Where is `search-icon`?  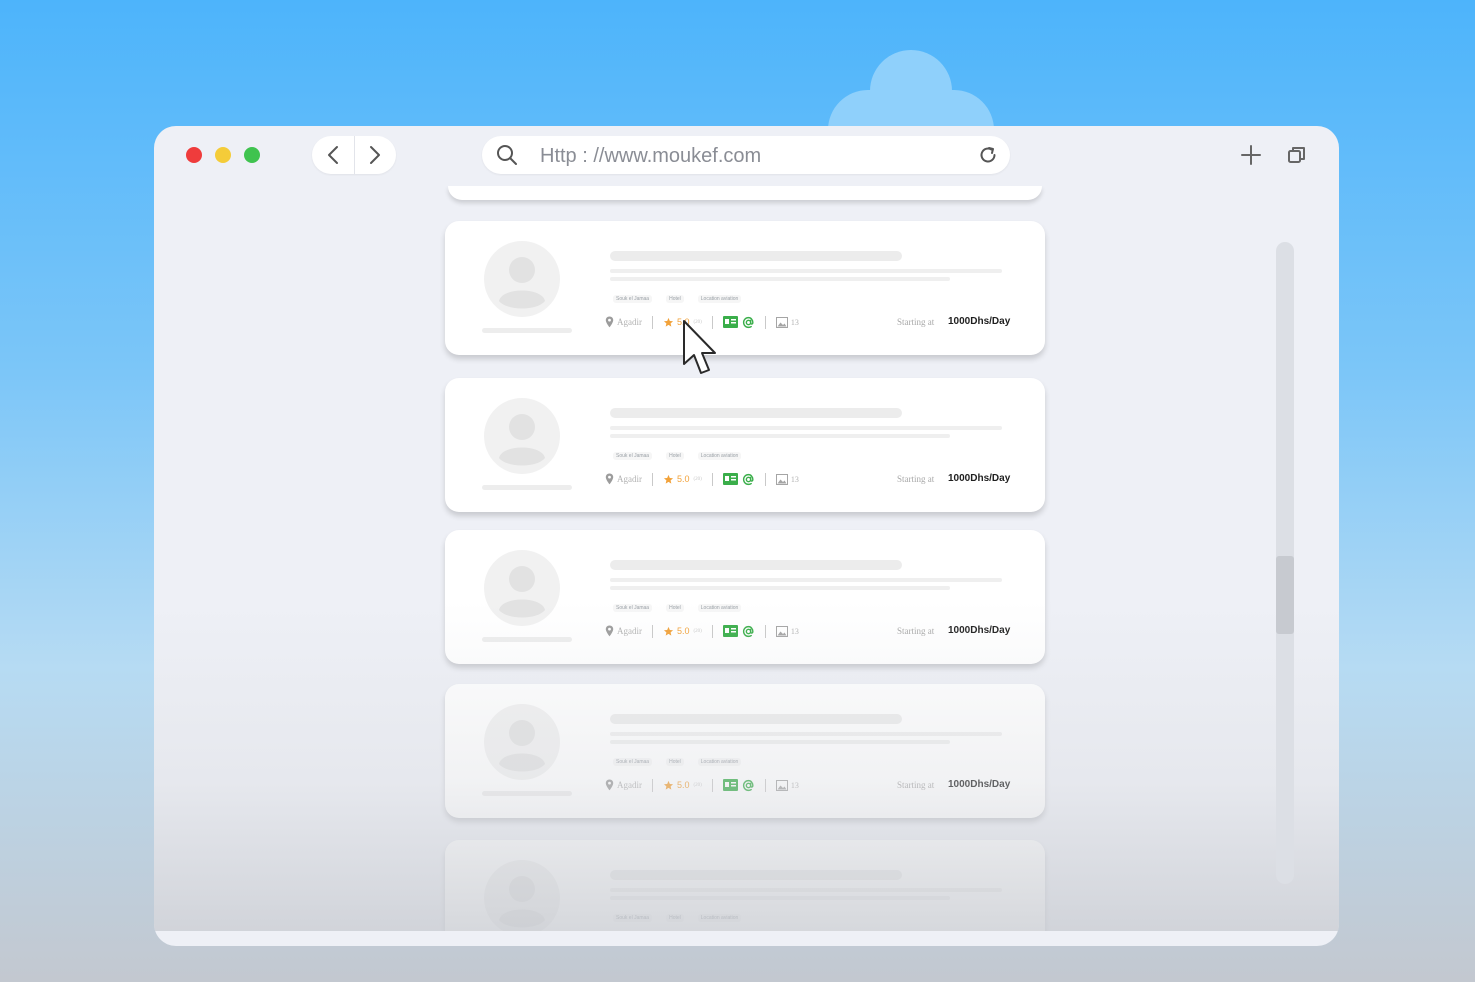 search-icon is located at coordinates (507, 155).